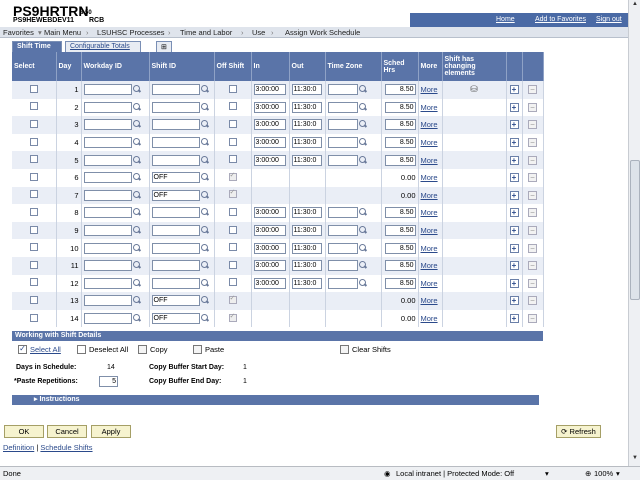 The height and width of the screenshot is (480, 640). I want to click on nav-lsuhsc-processes: LSUHSC Processes, so click(131, 32).